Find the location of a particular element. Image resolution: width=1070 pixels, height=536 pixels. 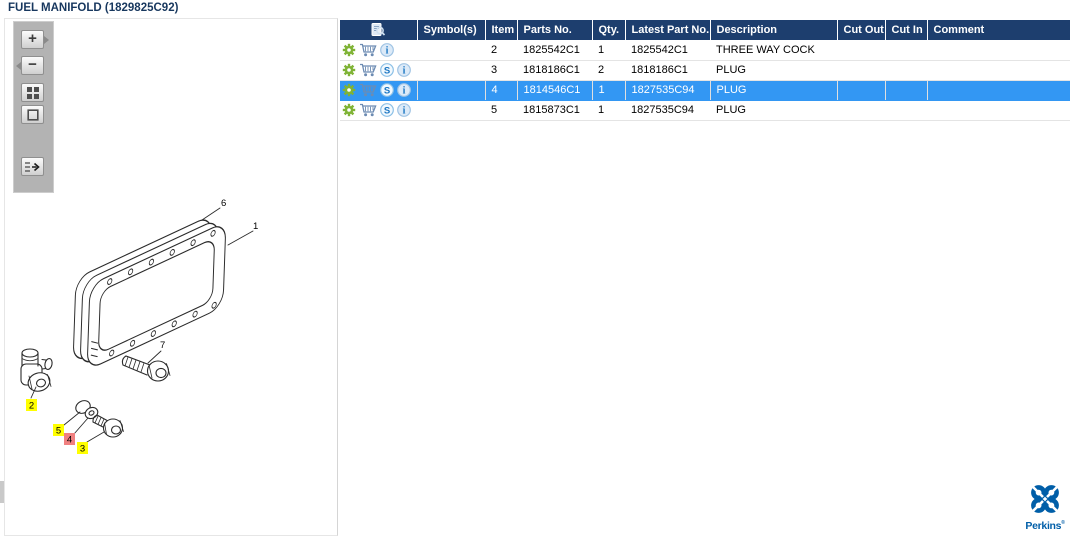

callout-2: 2 is located at coordinates (31, 405).